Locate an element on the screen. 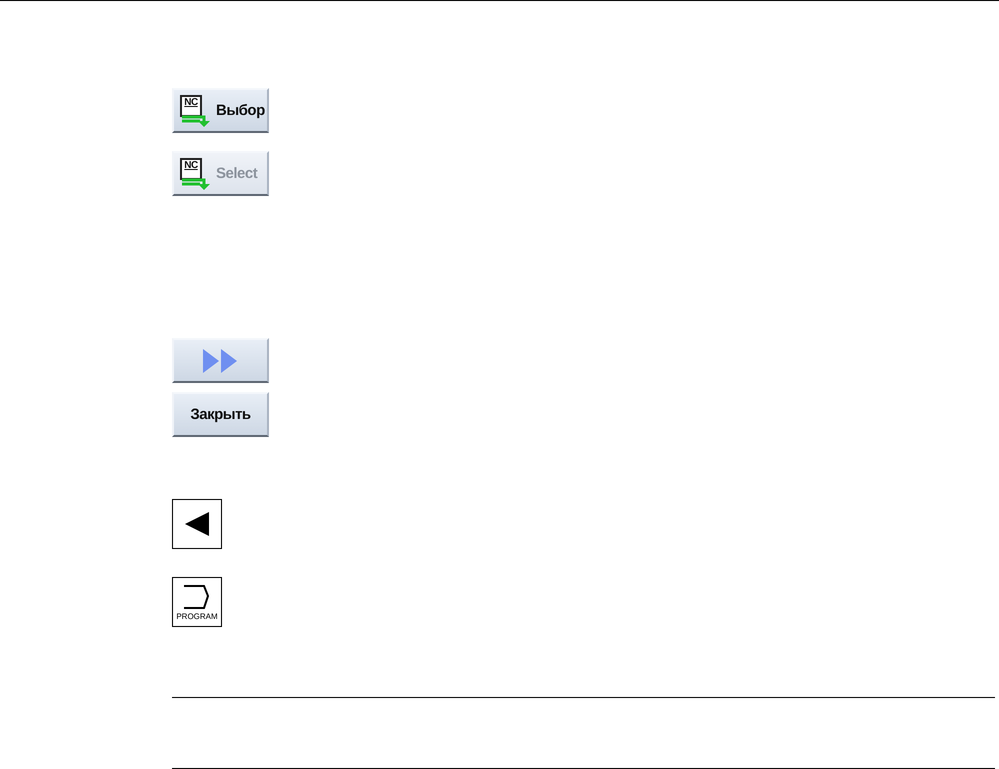 Image resolution: width=999 pixels, height=769 pixels. back-key is located at coordinates (197, 524).